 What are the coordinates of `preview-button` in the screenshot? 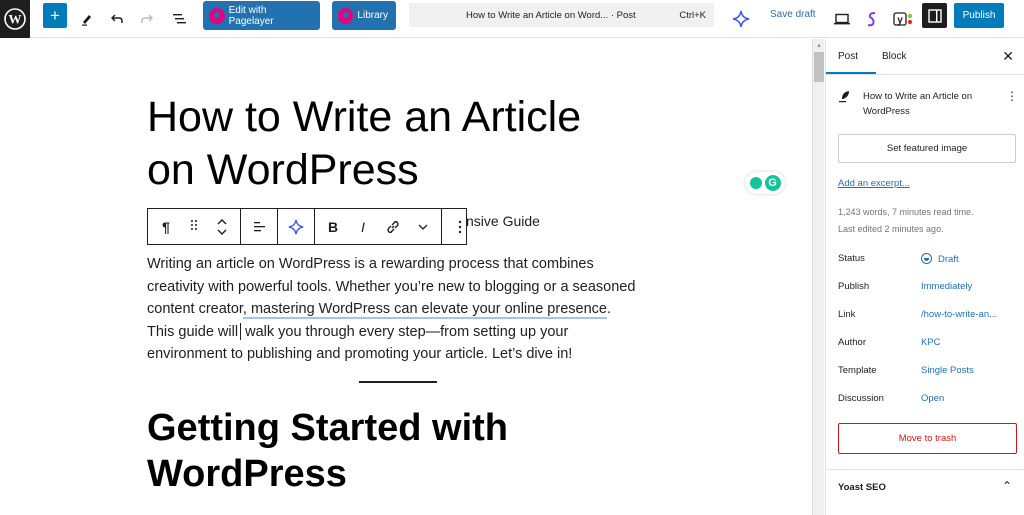 It's located at (842, 19).